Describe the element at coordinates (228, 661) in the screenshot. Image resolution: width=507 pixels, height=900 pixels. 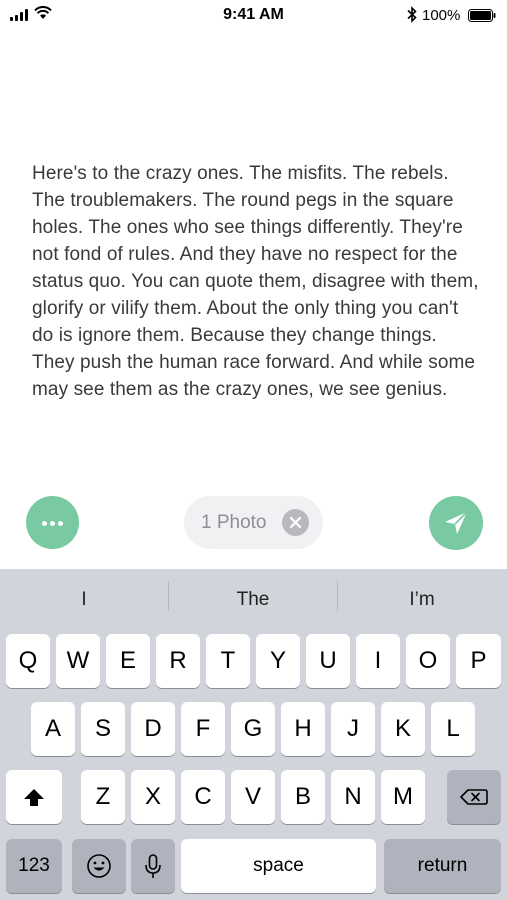
I see `key-t: T` at that location.